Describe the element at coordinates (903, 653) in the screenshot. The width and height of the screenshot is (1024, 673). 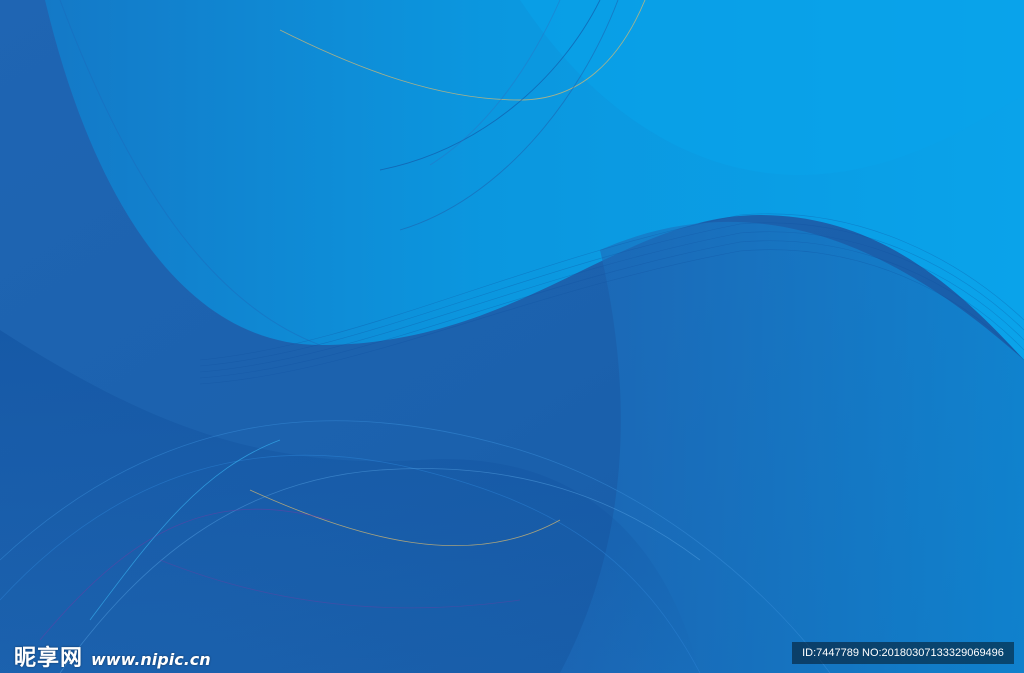
I see `image-id-label: ID:7447789 NO:20180307133329069496` at that location.